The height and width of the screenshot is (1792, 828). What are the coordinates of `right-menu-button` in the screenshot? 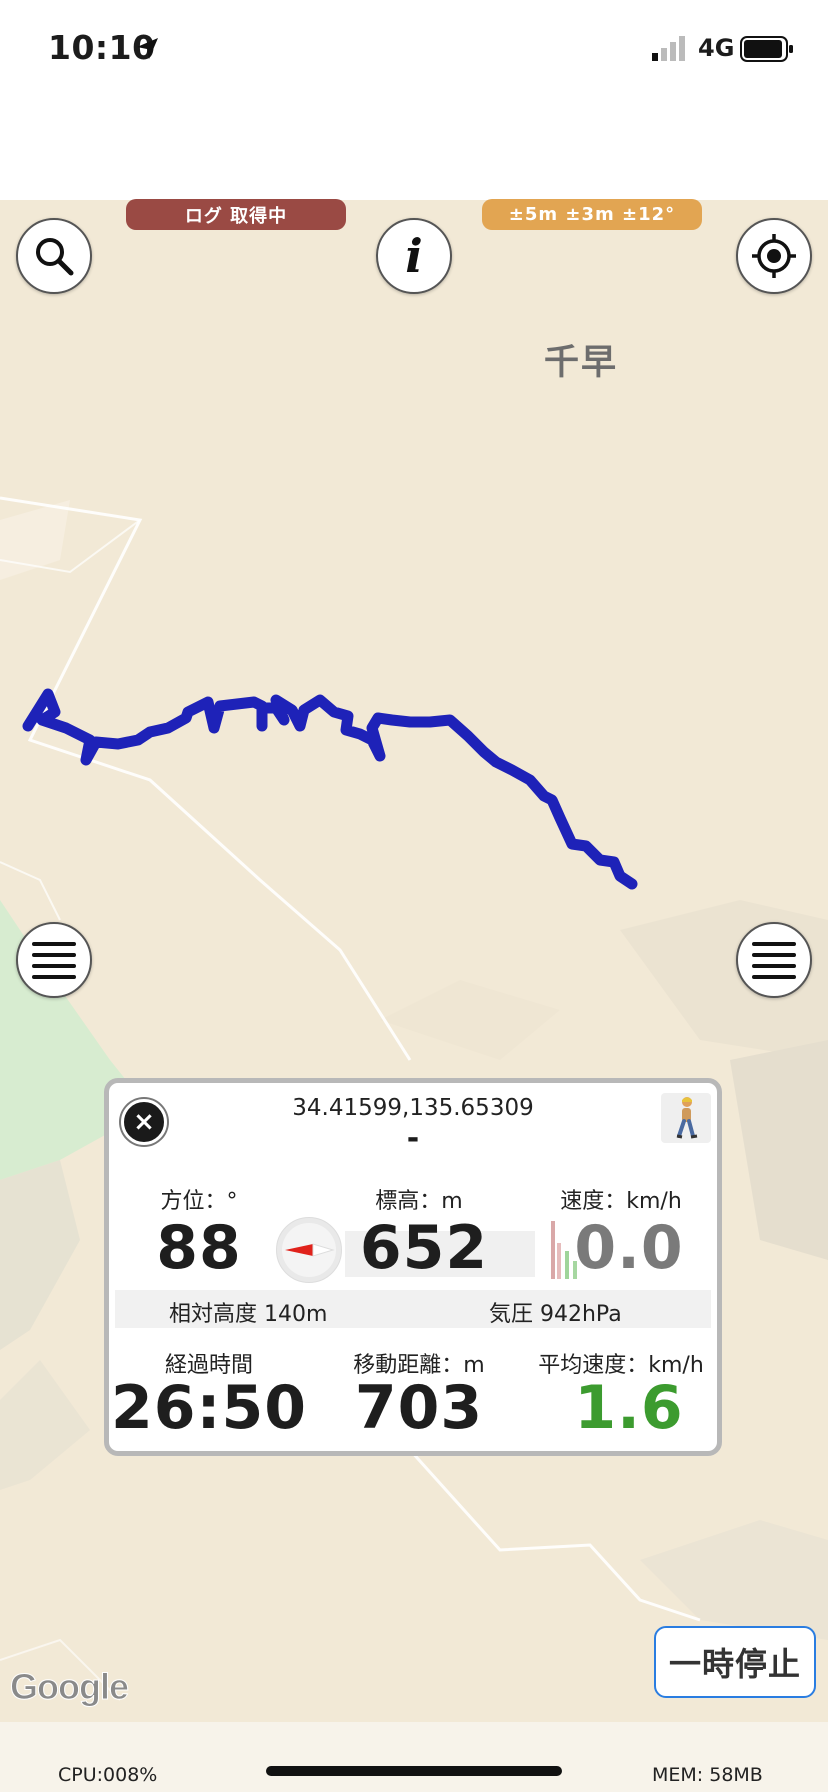 It's located at (774, 960).